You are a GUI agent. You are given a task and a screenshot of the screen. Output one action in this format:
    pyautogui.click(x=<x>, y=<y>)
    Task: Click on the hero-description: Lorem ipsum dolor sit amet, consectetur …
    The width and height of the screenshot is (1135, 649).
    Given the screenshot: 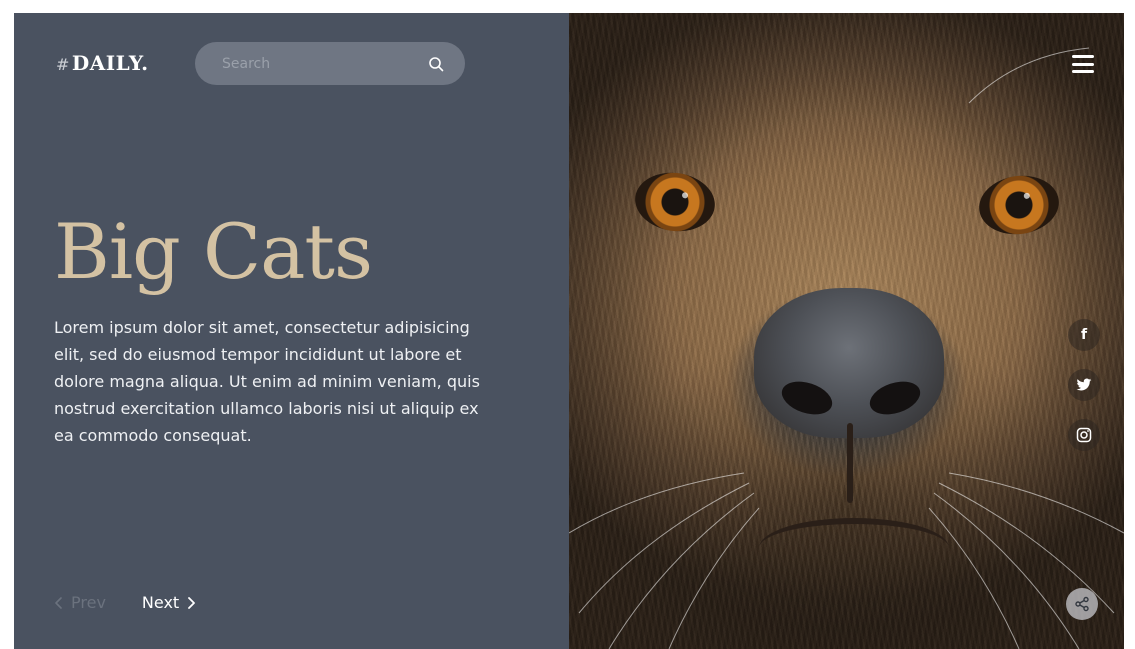 What is the action you would take?
    pyautogui.click(x=267, y=381)
    